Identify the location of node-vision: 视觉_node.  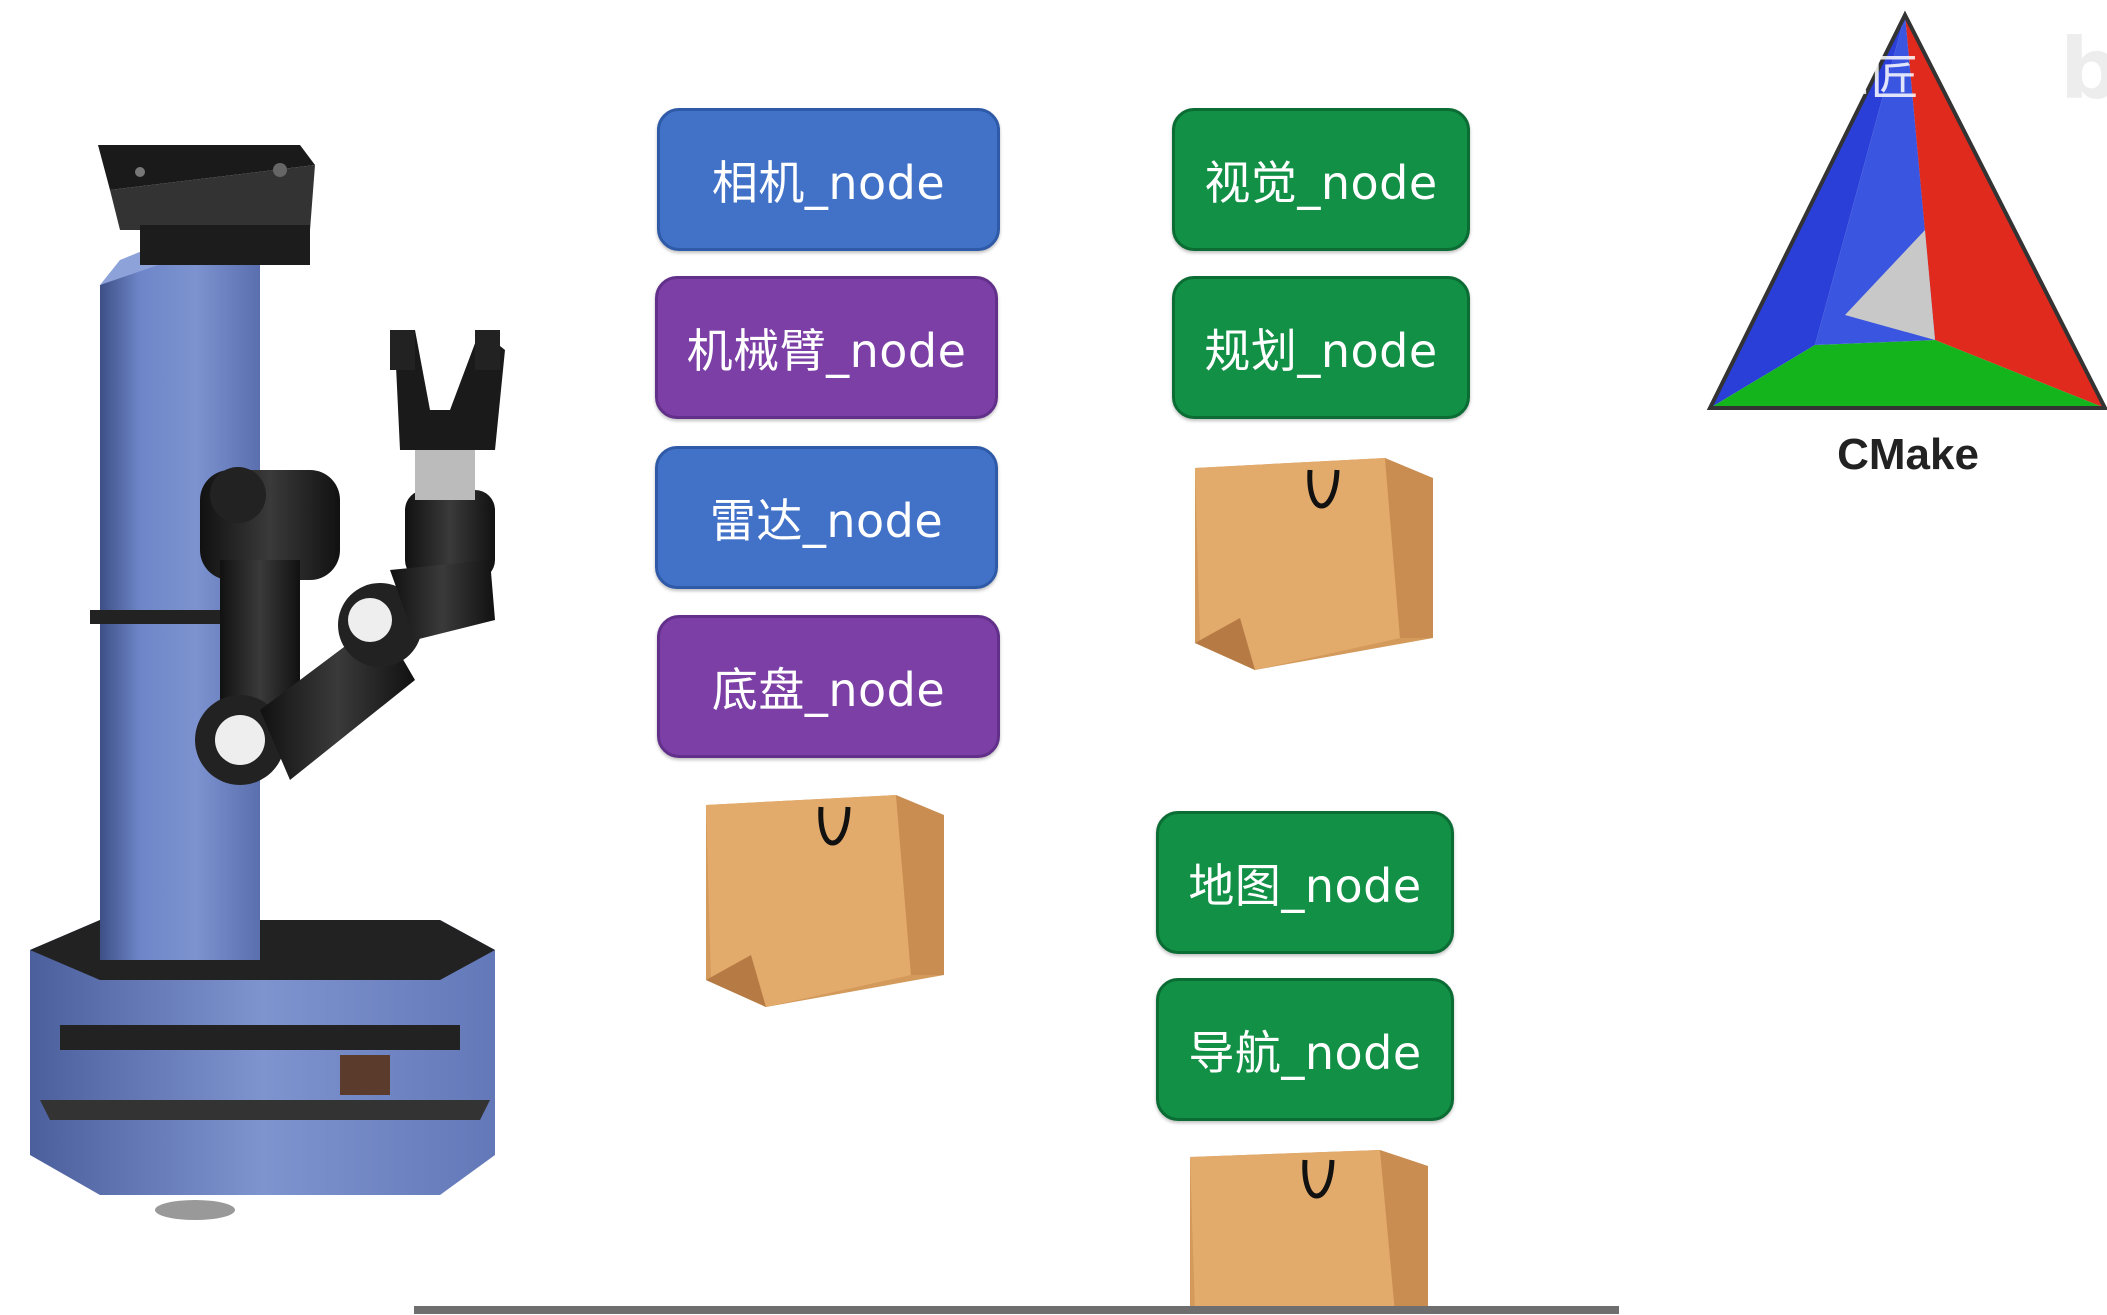
(1321, 179).